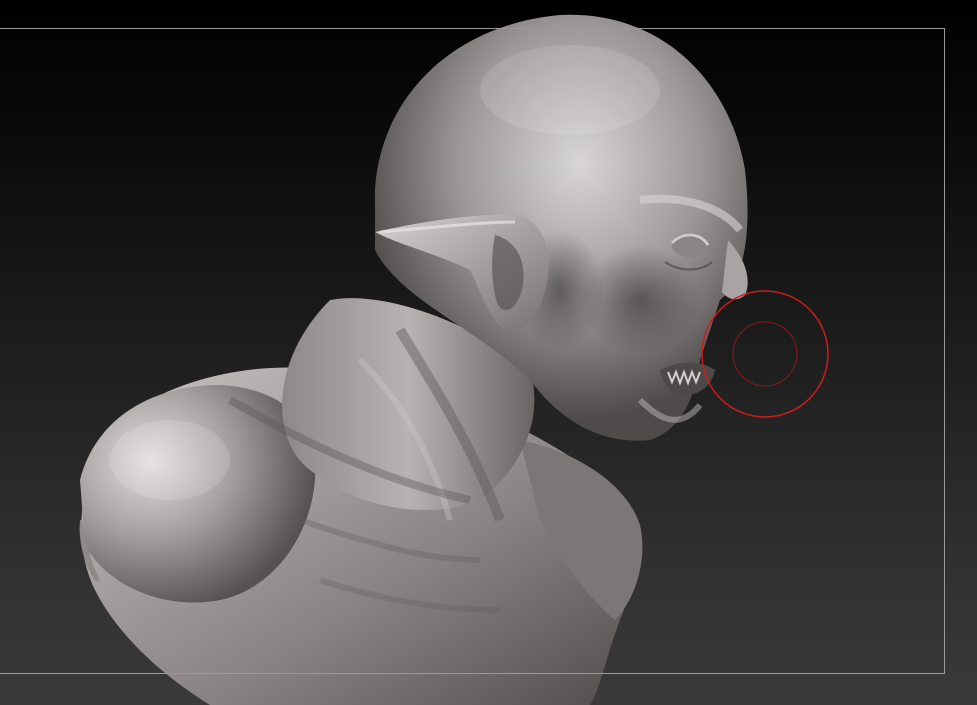  I want to click on model-shoulder-highlight, so click(170, 460).